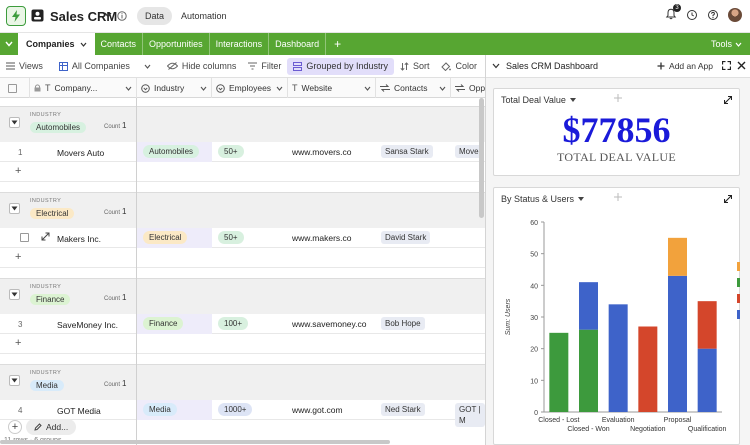 The width and height of the screenshot is (750, 445). What do you see at coordinates (726, 44) in the screenshot?
I see `tools-menu: Tools` at bounding box center [726, 44].